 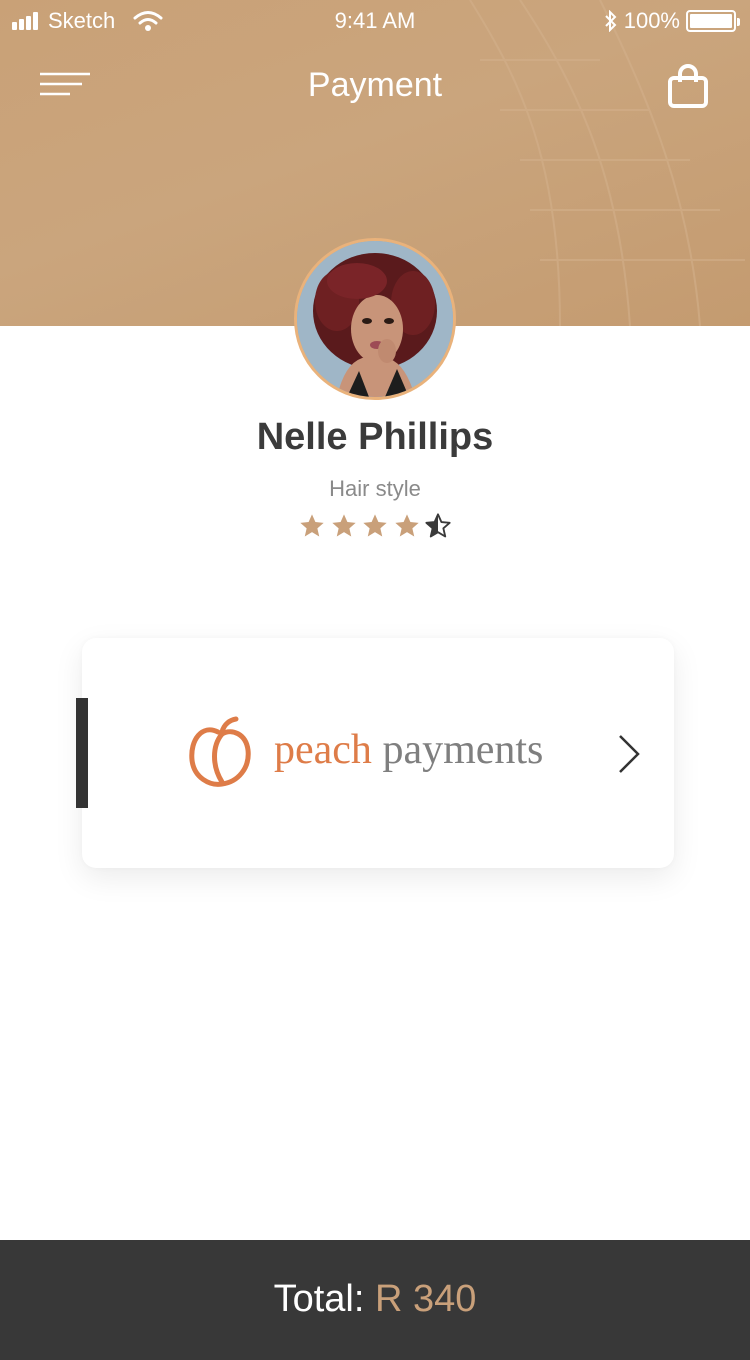 I want to click on total-label: Total:, so click(x=319, y=1299).